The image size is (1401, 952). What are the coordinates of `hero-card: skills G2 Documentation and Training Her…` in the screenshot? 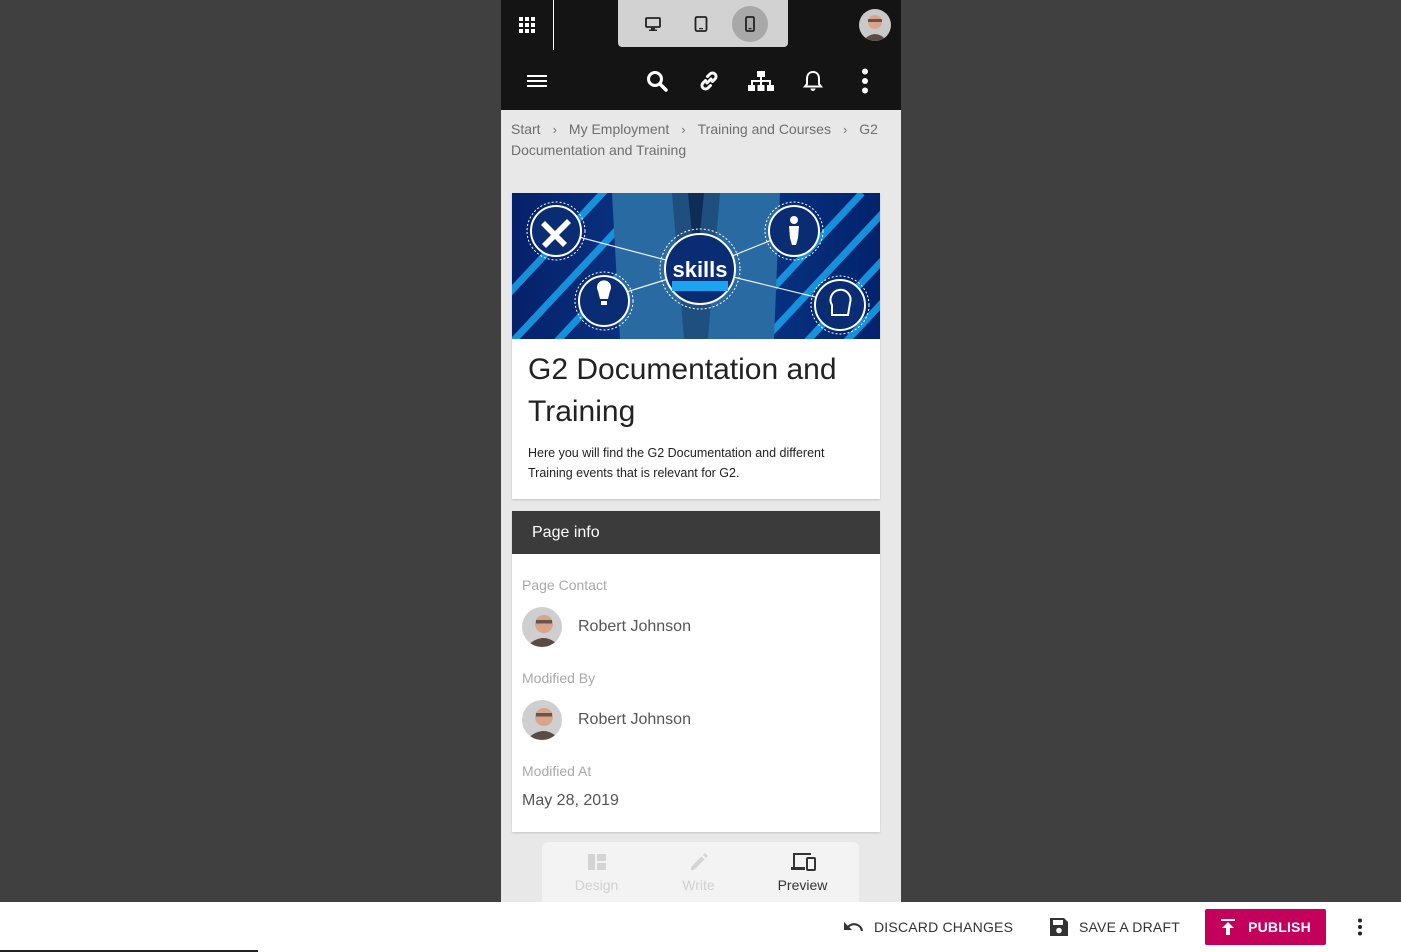 It's located at (696, 346).